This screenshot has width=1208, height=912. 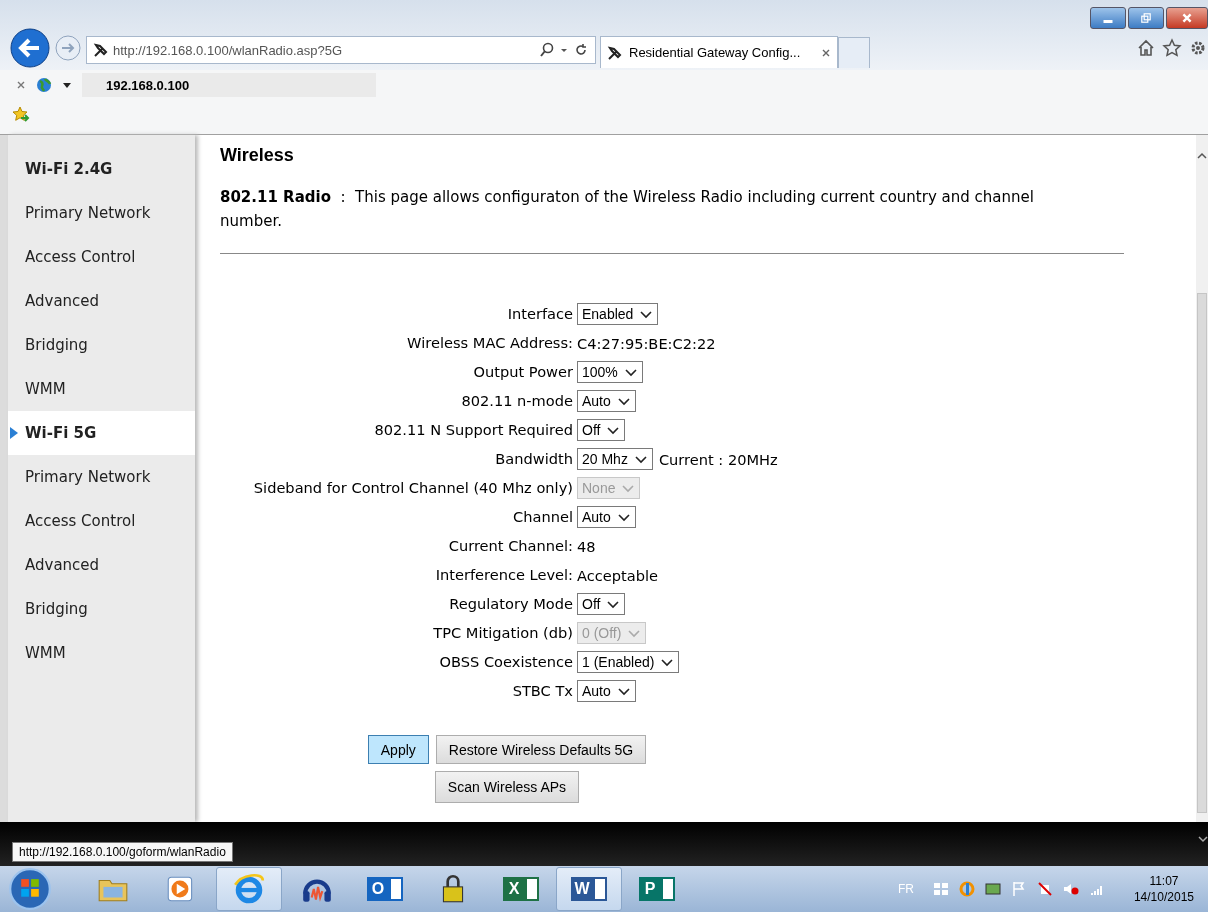 What do you see at coordinates (718, 459) in the screenshot?
I see `field-value: Current : 20MHz` at bounding box center [718, 459].